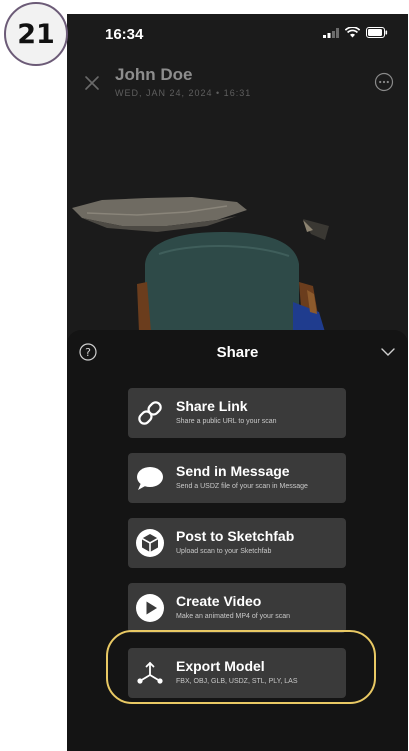 This screenshot has height=751, width=409. Describe the element at coordinates (224, 551) in the screenshot. I see `option-description: Upload scan to your Sketchfab` at that location.